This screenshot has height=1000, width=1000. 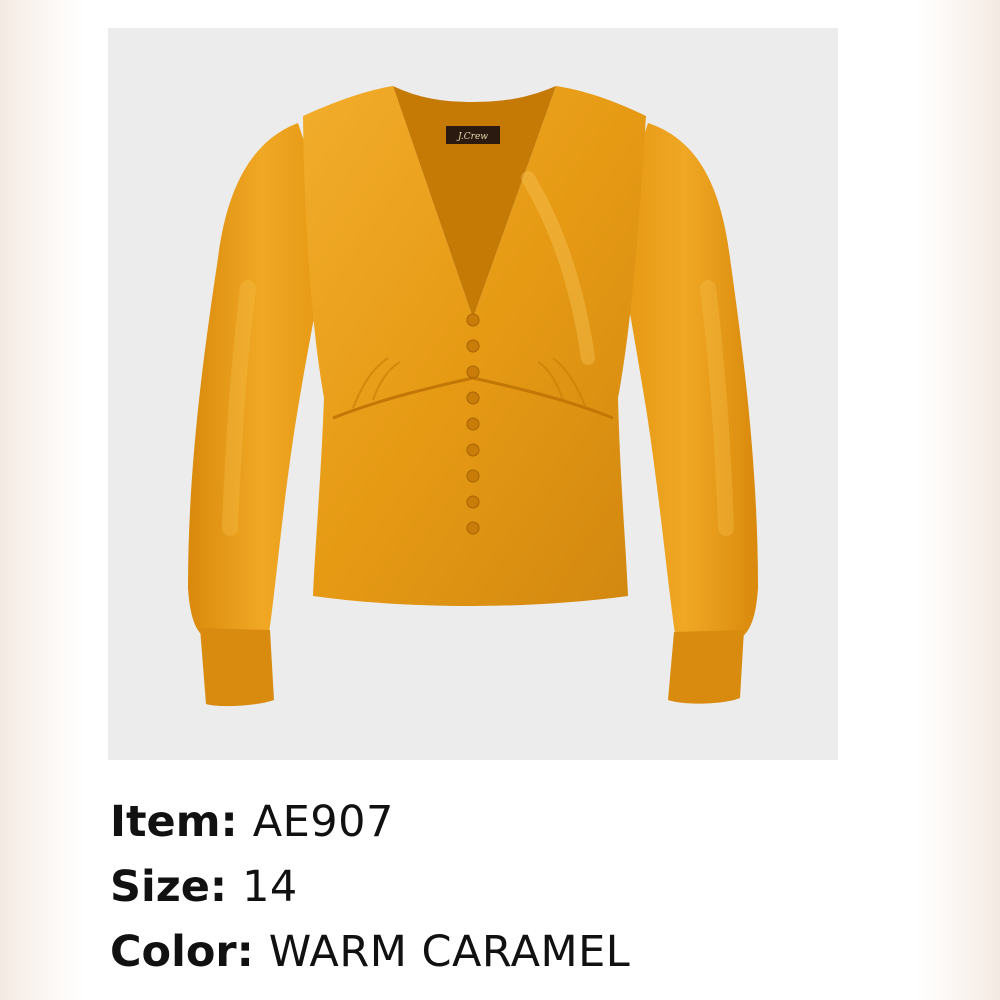 I want to click on brand-mark: J.Crew, so click(x=472, y=137).